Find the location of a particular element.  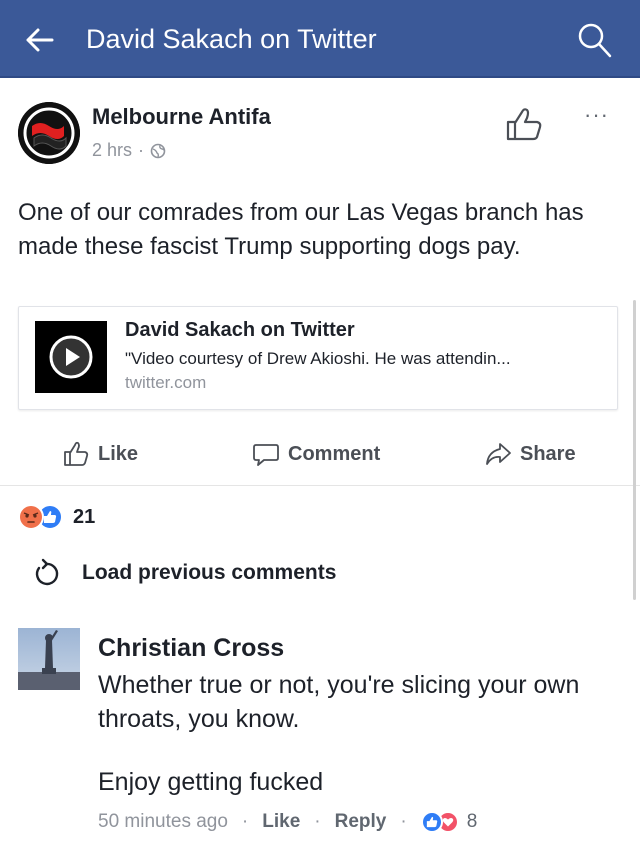

antifa-flag-icon is located at coordinates (49, 133).